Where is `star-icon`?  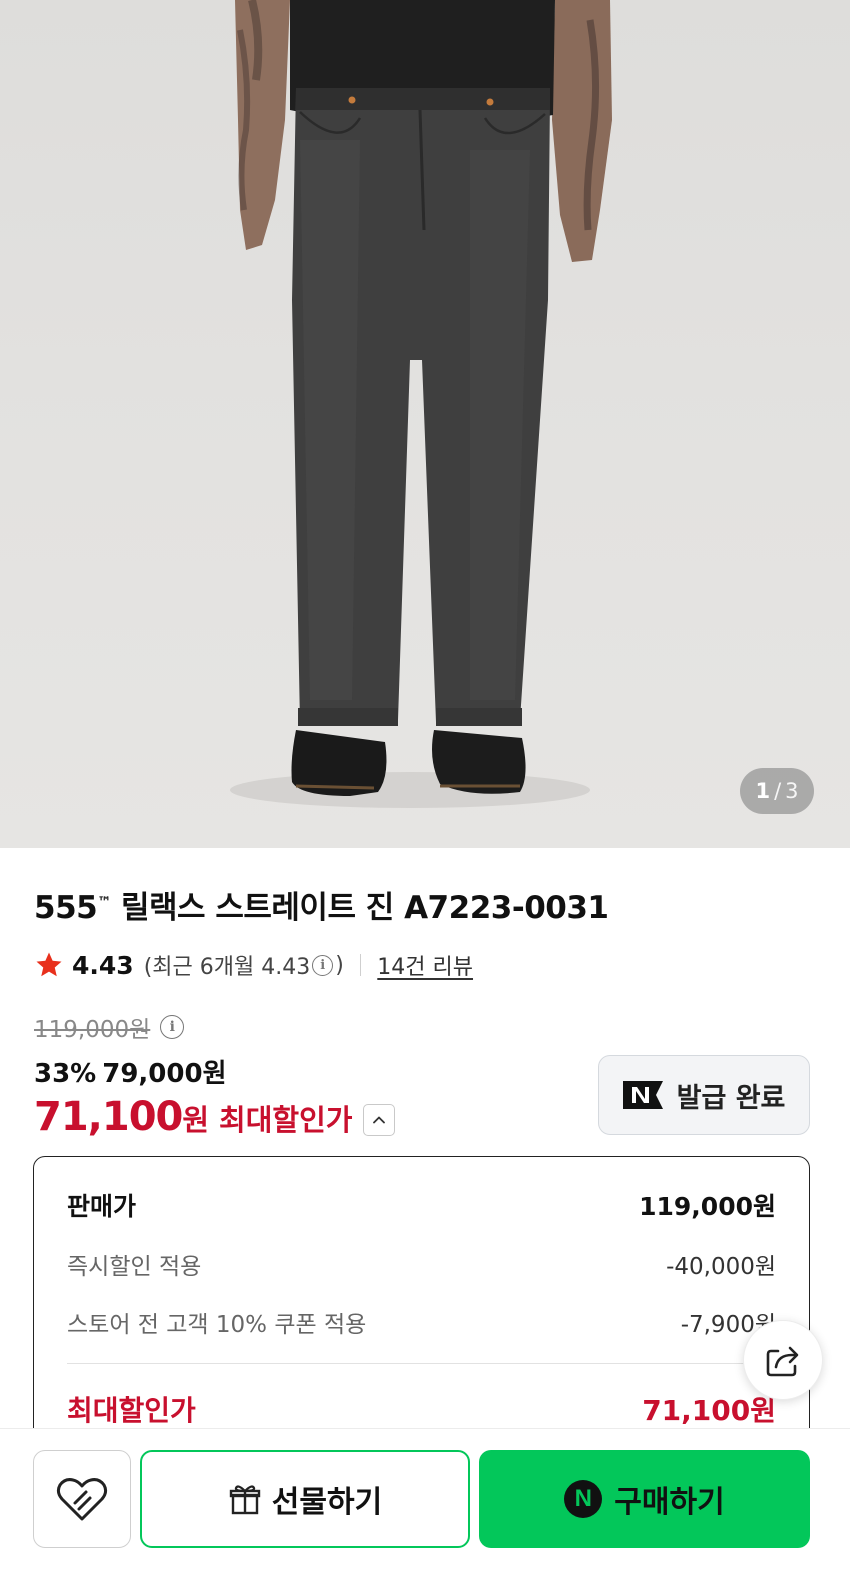
star-icon is located at coordinates (49, 964).